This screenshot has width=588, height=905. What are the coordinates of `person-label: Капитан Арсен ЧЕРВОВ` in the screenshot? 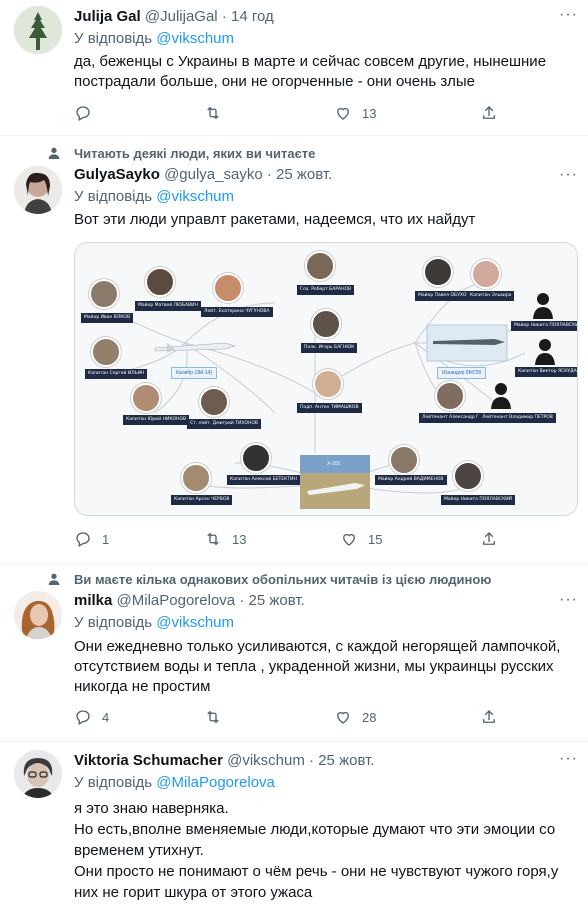 It's located at (202, 500).